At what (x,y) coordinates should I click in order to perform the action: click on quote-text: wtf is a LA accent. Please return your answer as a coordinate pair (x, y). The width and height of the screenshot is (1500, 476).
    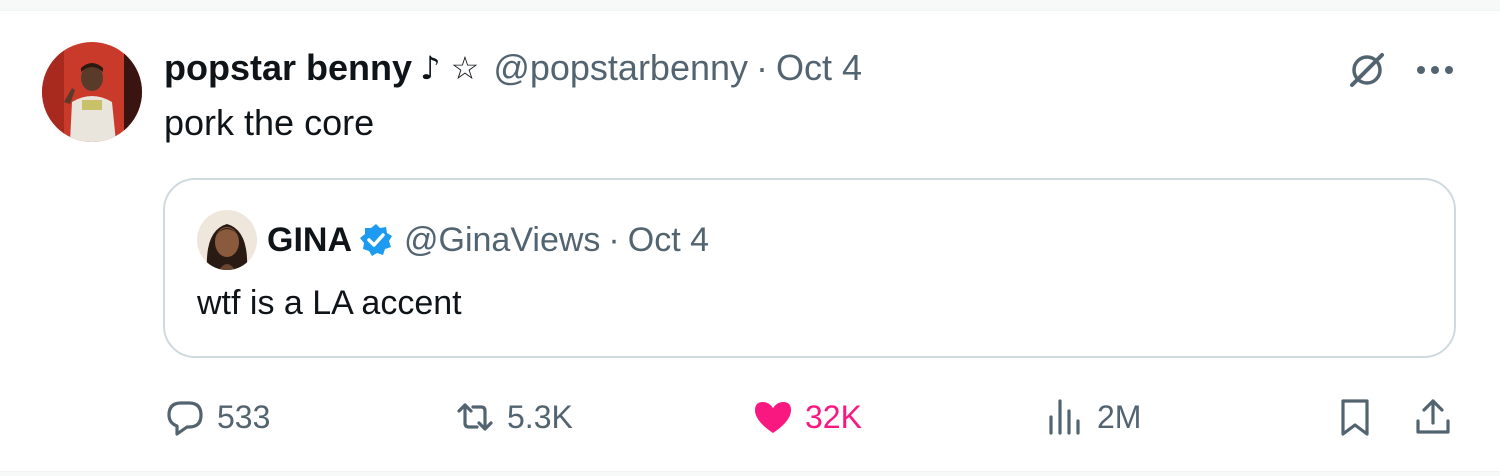
    Looking at the image, I should click on (329, 303).